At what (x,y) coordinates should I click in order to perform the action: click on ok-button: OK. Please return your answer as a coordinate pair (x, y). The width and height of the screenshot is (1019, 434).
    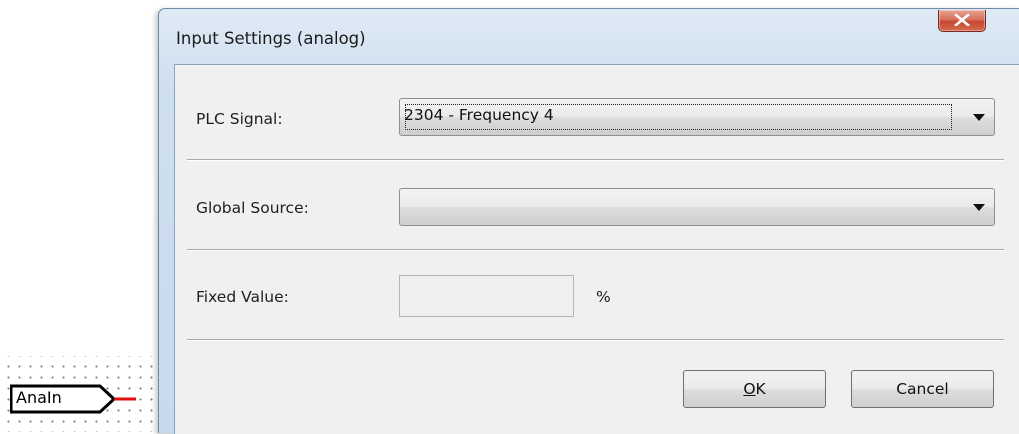
    Looking at the image, I should click on (754, 389).